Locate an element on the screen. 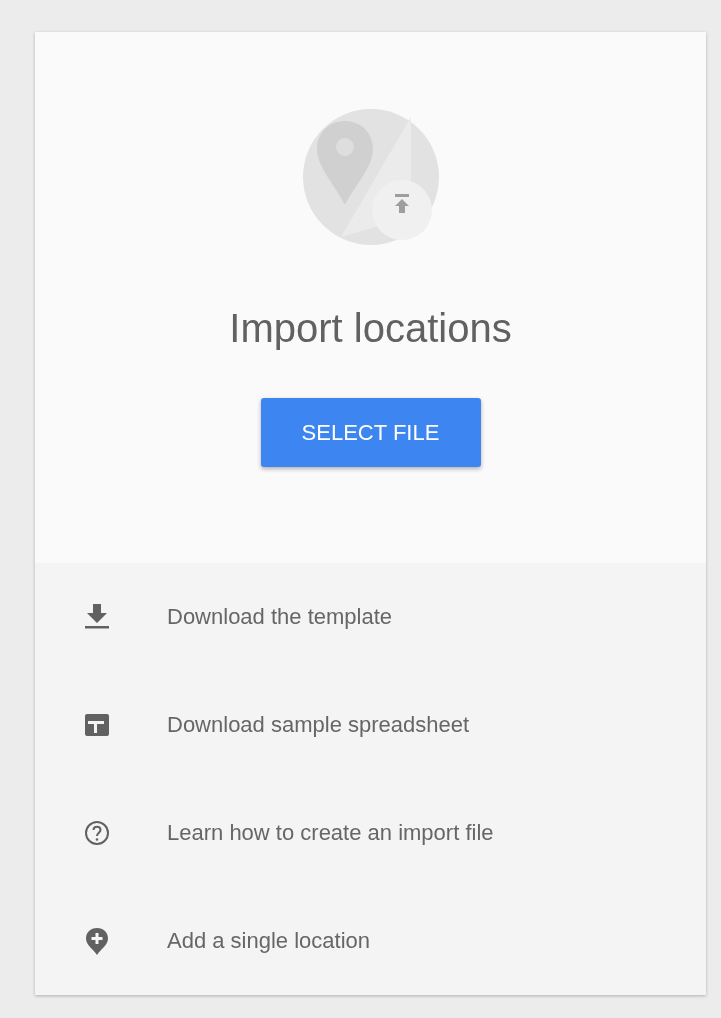 This screenshot has width=721, height=1018. option-link: Download sample spreadsheet is located at coordinates (318, 725).